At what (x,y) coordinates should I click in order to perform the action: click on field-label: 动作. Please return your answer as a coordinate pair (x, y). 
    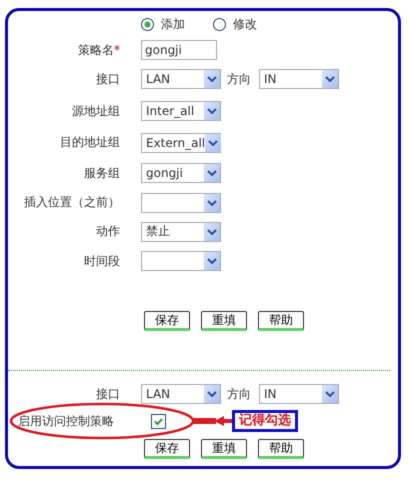
    Looking at the image, I should click on (107, 231).